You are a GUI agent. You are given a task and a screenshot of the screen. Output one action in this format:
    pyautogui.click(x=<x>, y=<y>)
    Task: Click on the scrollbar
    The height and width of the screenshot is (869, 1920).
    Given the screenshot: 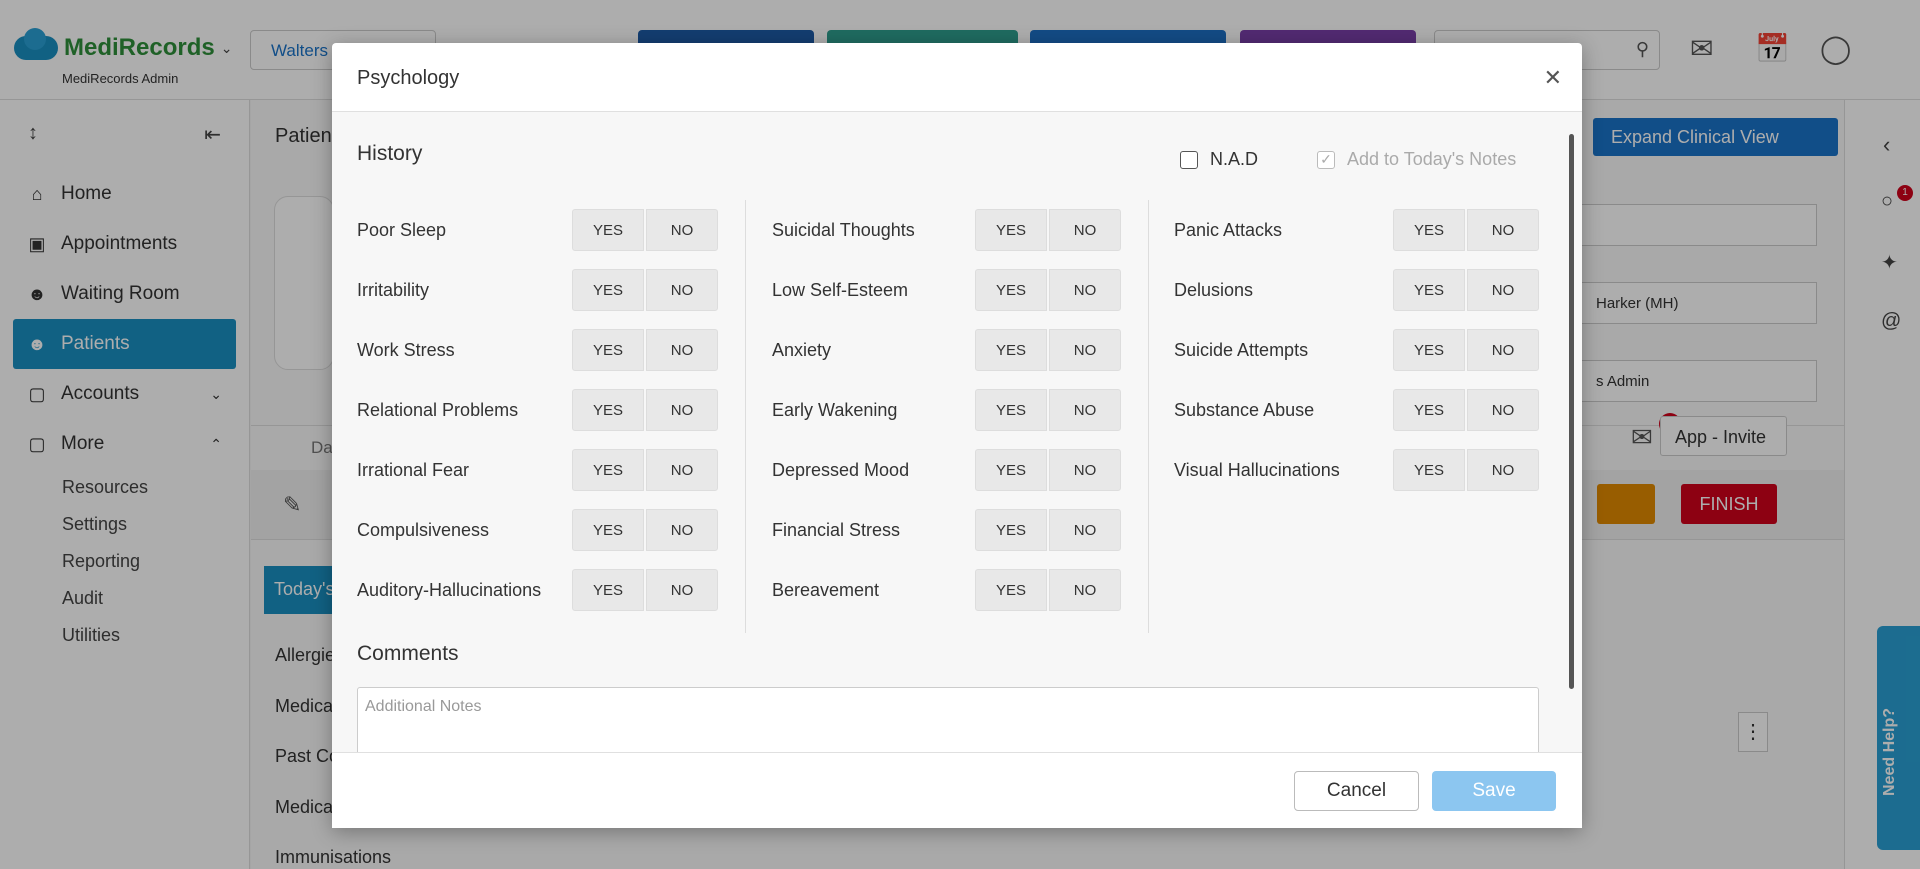 What is the action you would take?
    pyautogui.click(x=1571, y=411)
    